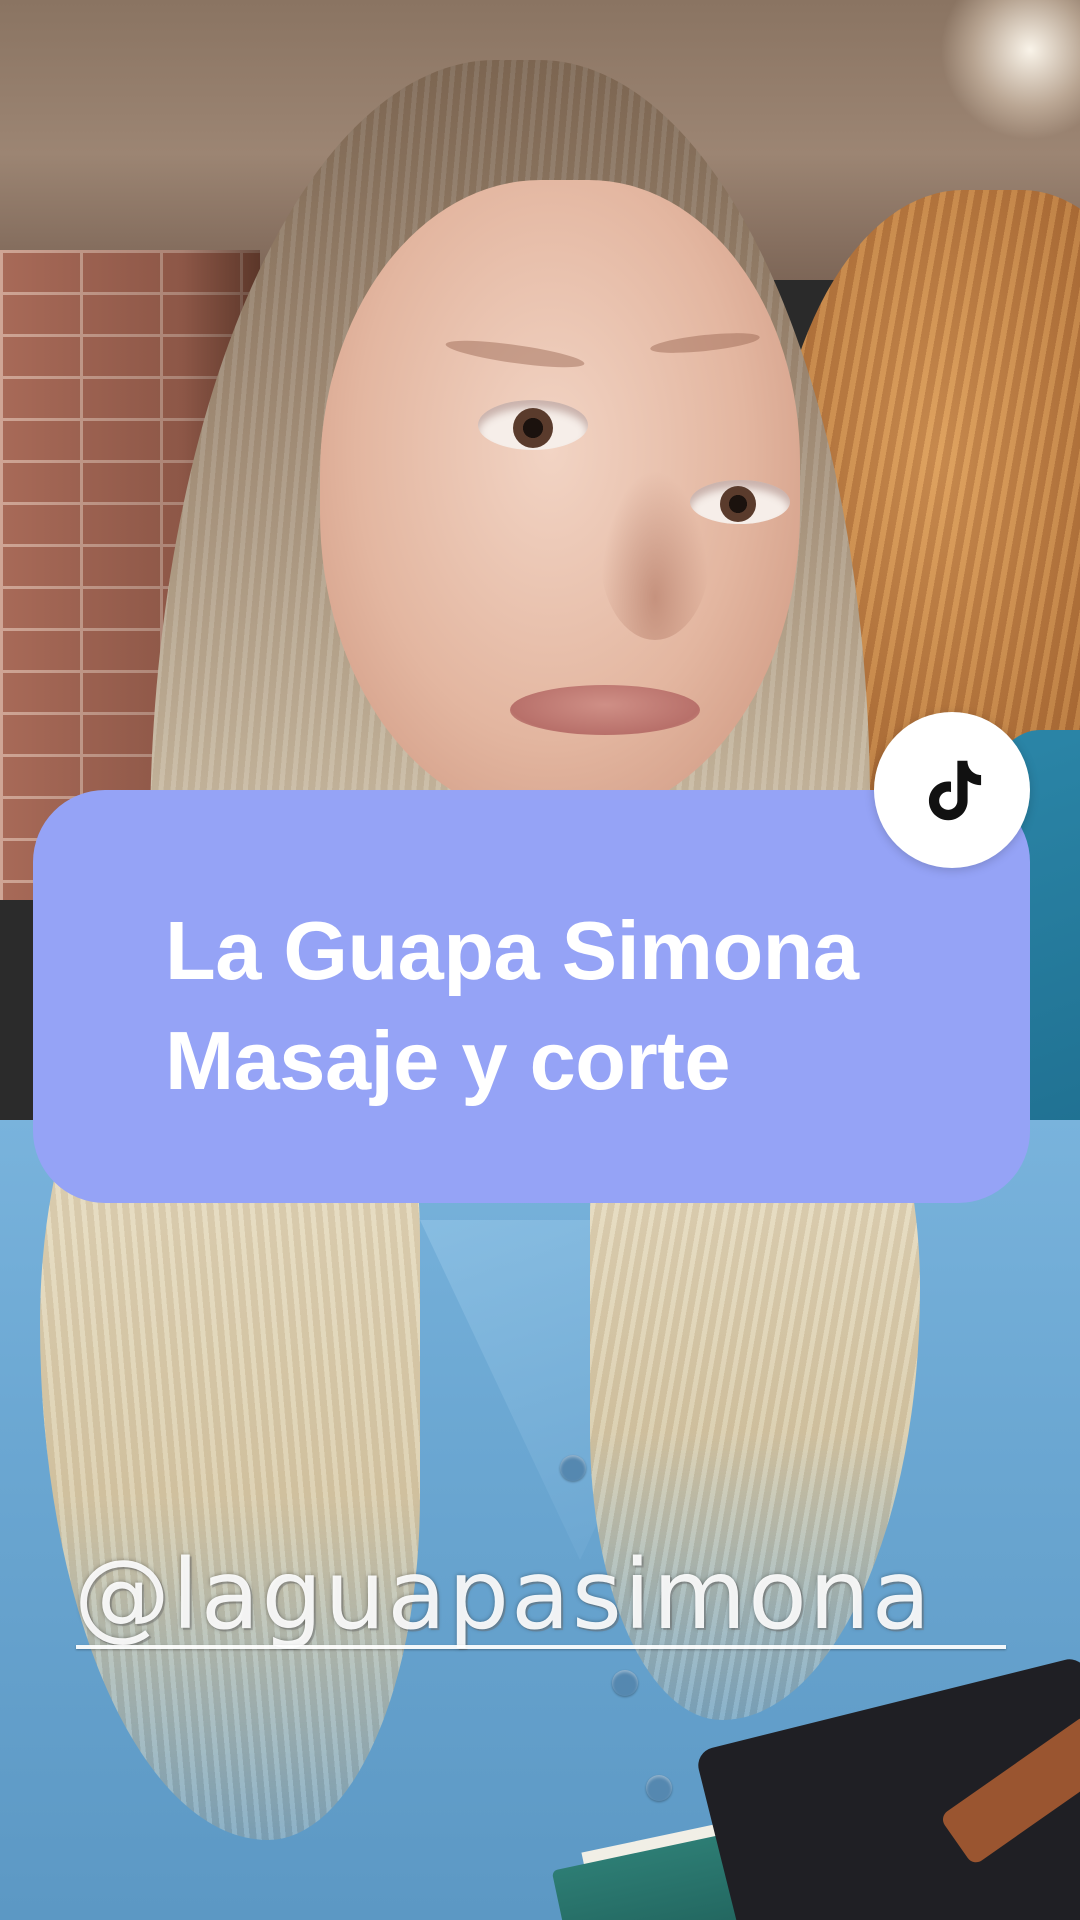 This screenshot has width=1080, height=1920. Describe the element at coordinates (448, 1060) in the screenshot. I see `caption-subtitle: Masaje y corte` at that location.